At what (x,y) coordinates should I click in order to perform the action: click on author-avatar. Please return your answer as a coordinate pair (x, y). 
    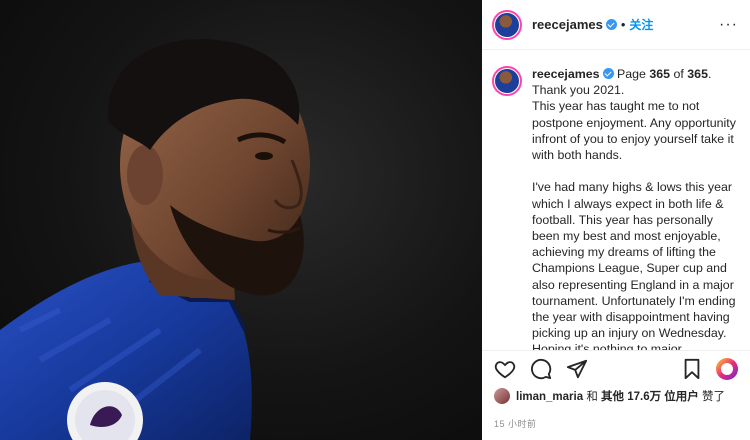
    Looking at the image, I should click on (507, 24).